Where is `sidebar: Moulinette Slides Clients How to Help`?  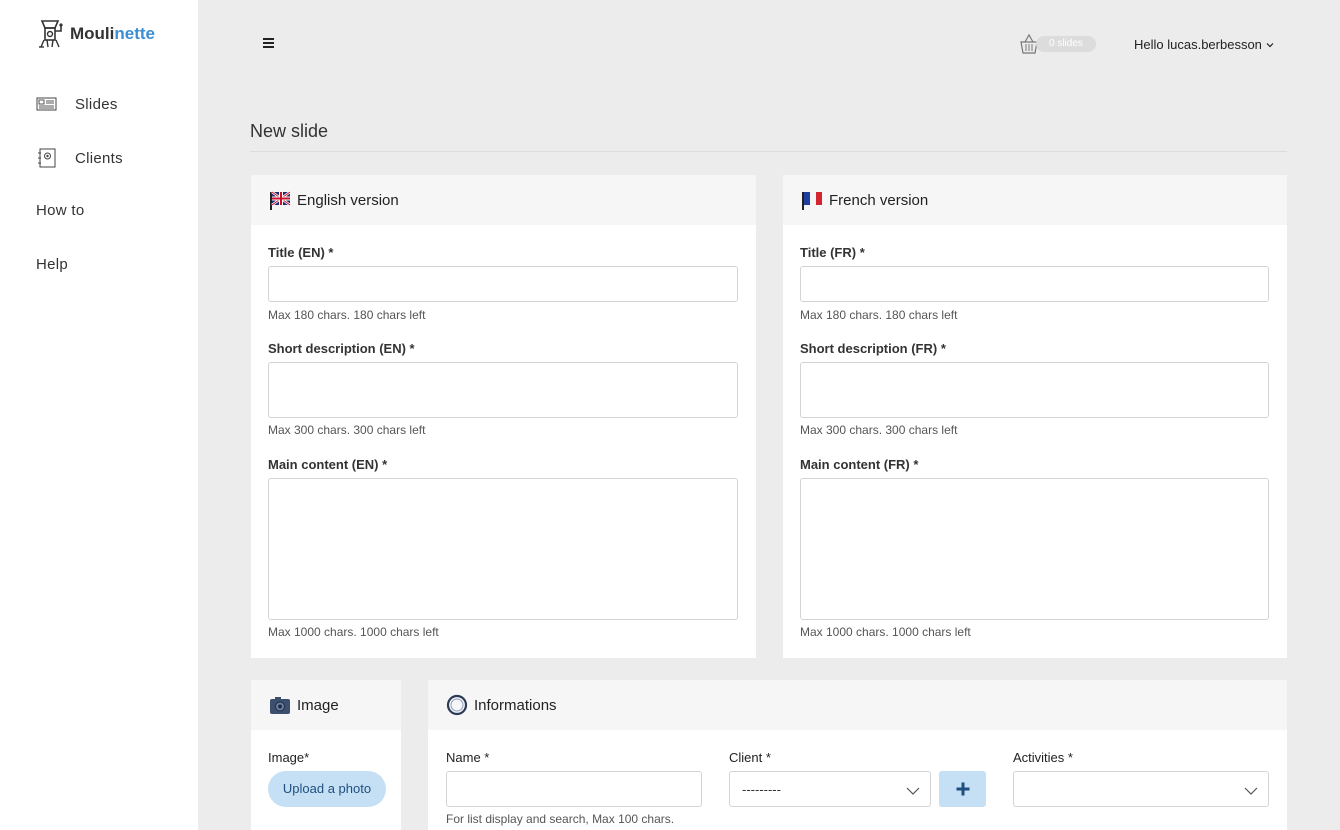 sidebar: Moulinette Slides Clients How to Help is located at coordinates (99, 415).